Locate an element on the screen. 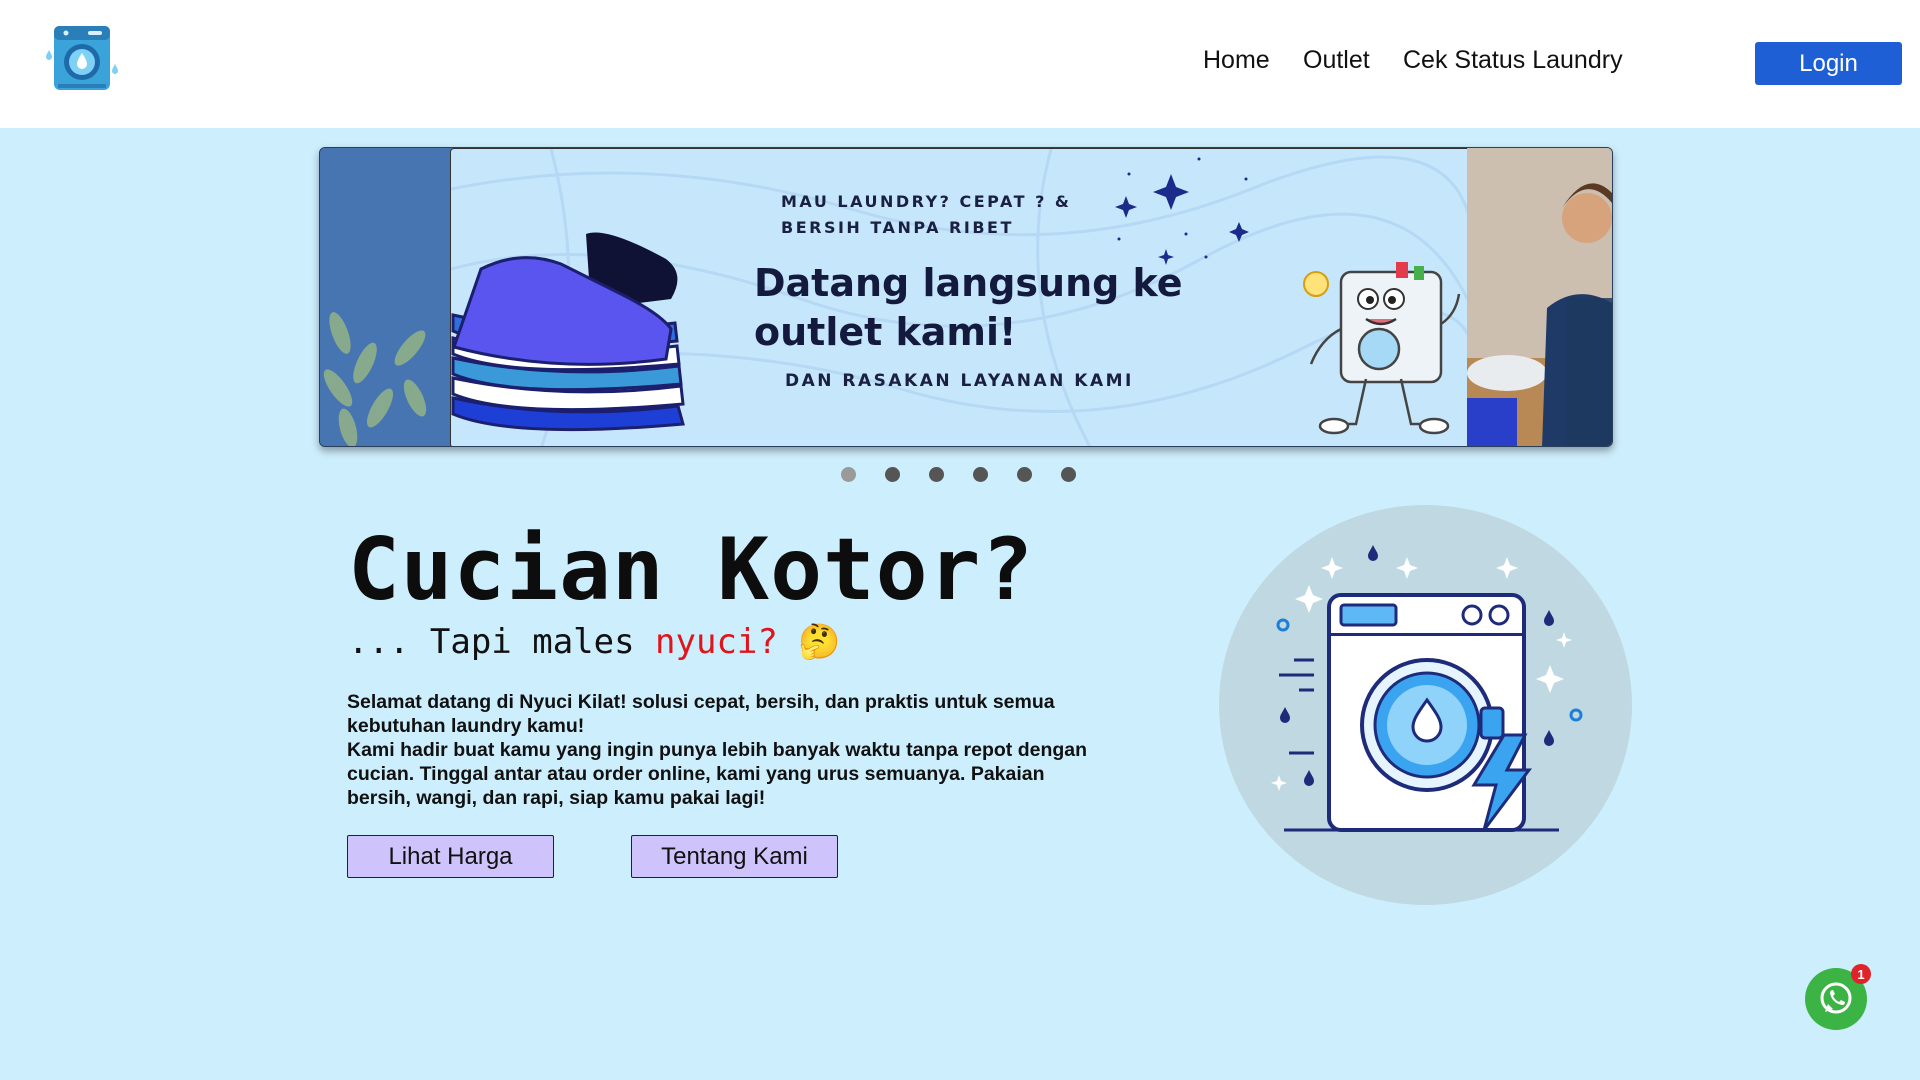 This screenshot has width=1920, height=1080. hero-illustration is located at coordinates (1425, 705).